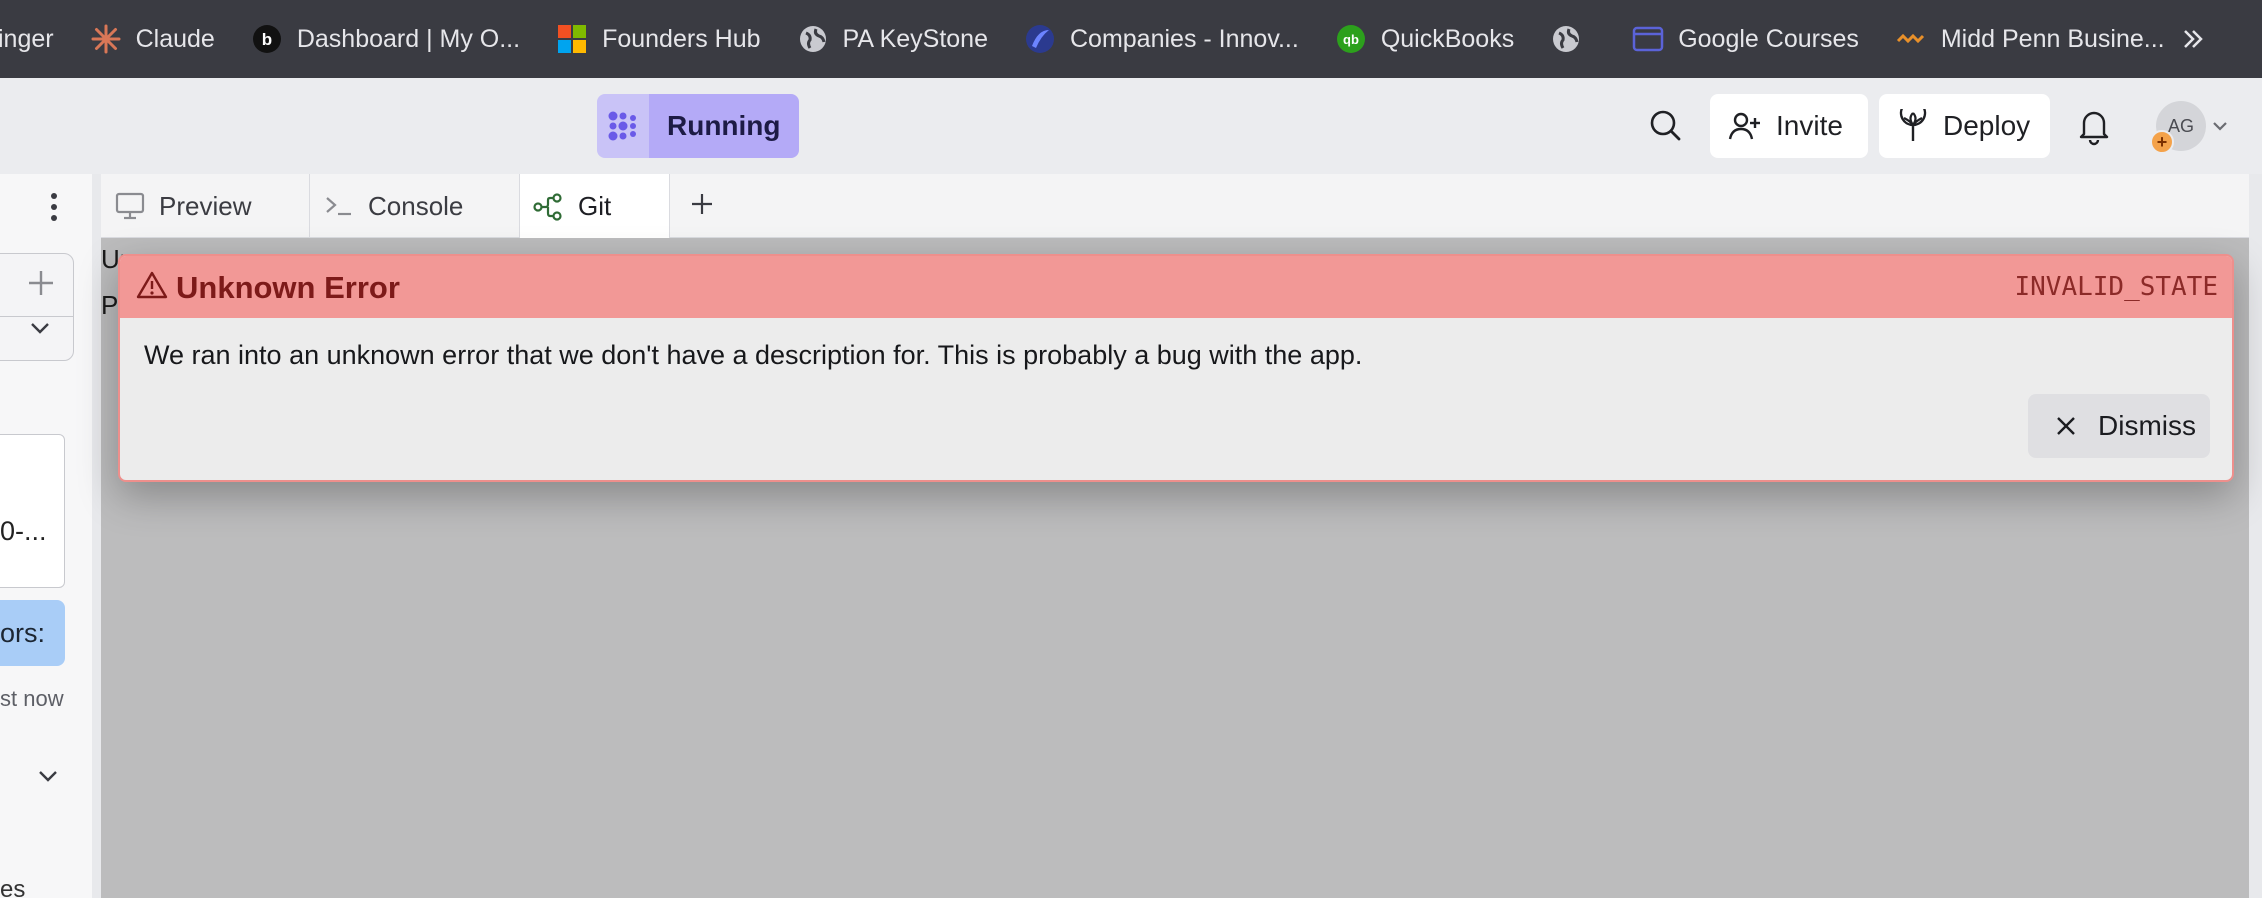 Image resolution: width=2262 pixels, height=898 pixels. I want to click on bookmark-item-google-courses: Google Courses, so click(1745, 39).